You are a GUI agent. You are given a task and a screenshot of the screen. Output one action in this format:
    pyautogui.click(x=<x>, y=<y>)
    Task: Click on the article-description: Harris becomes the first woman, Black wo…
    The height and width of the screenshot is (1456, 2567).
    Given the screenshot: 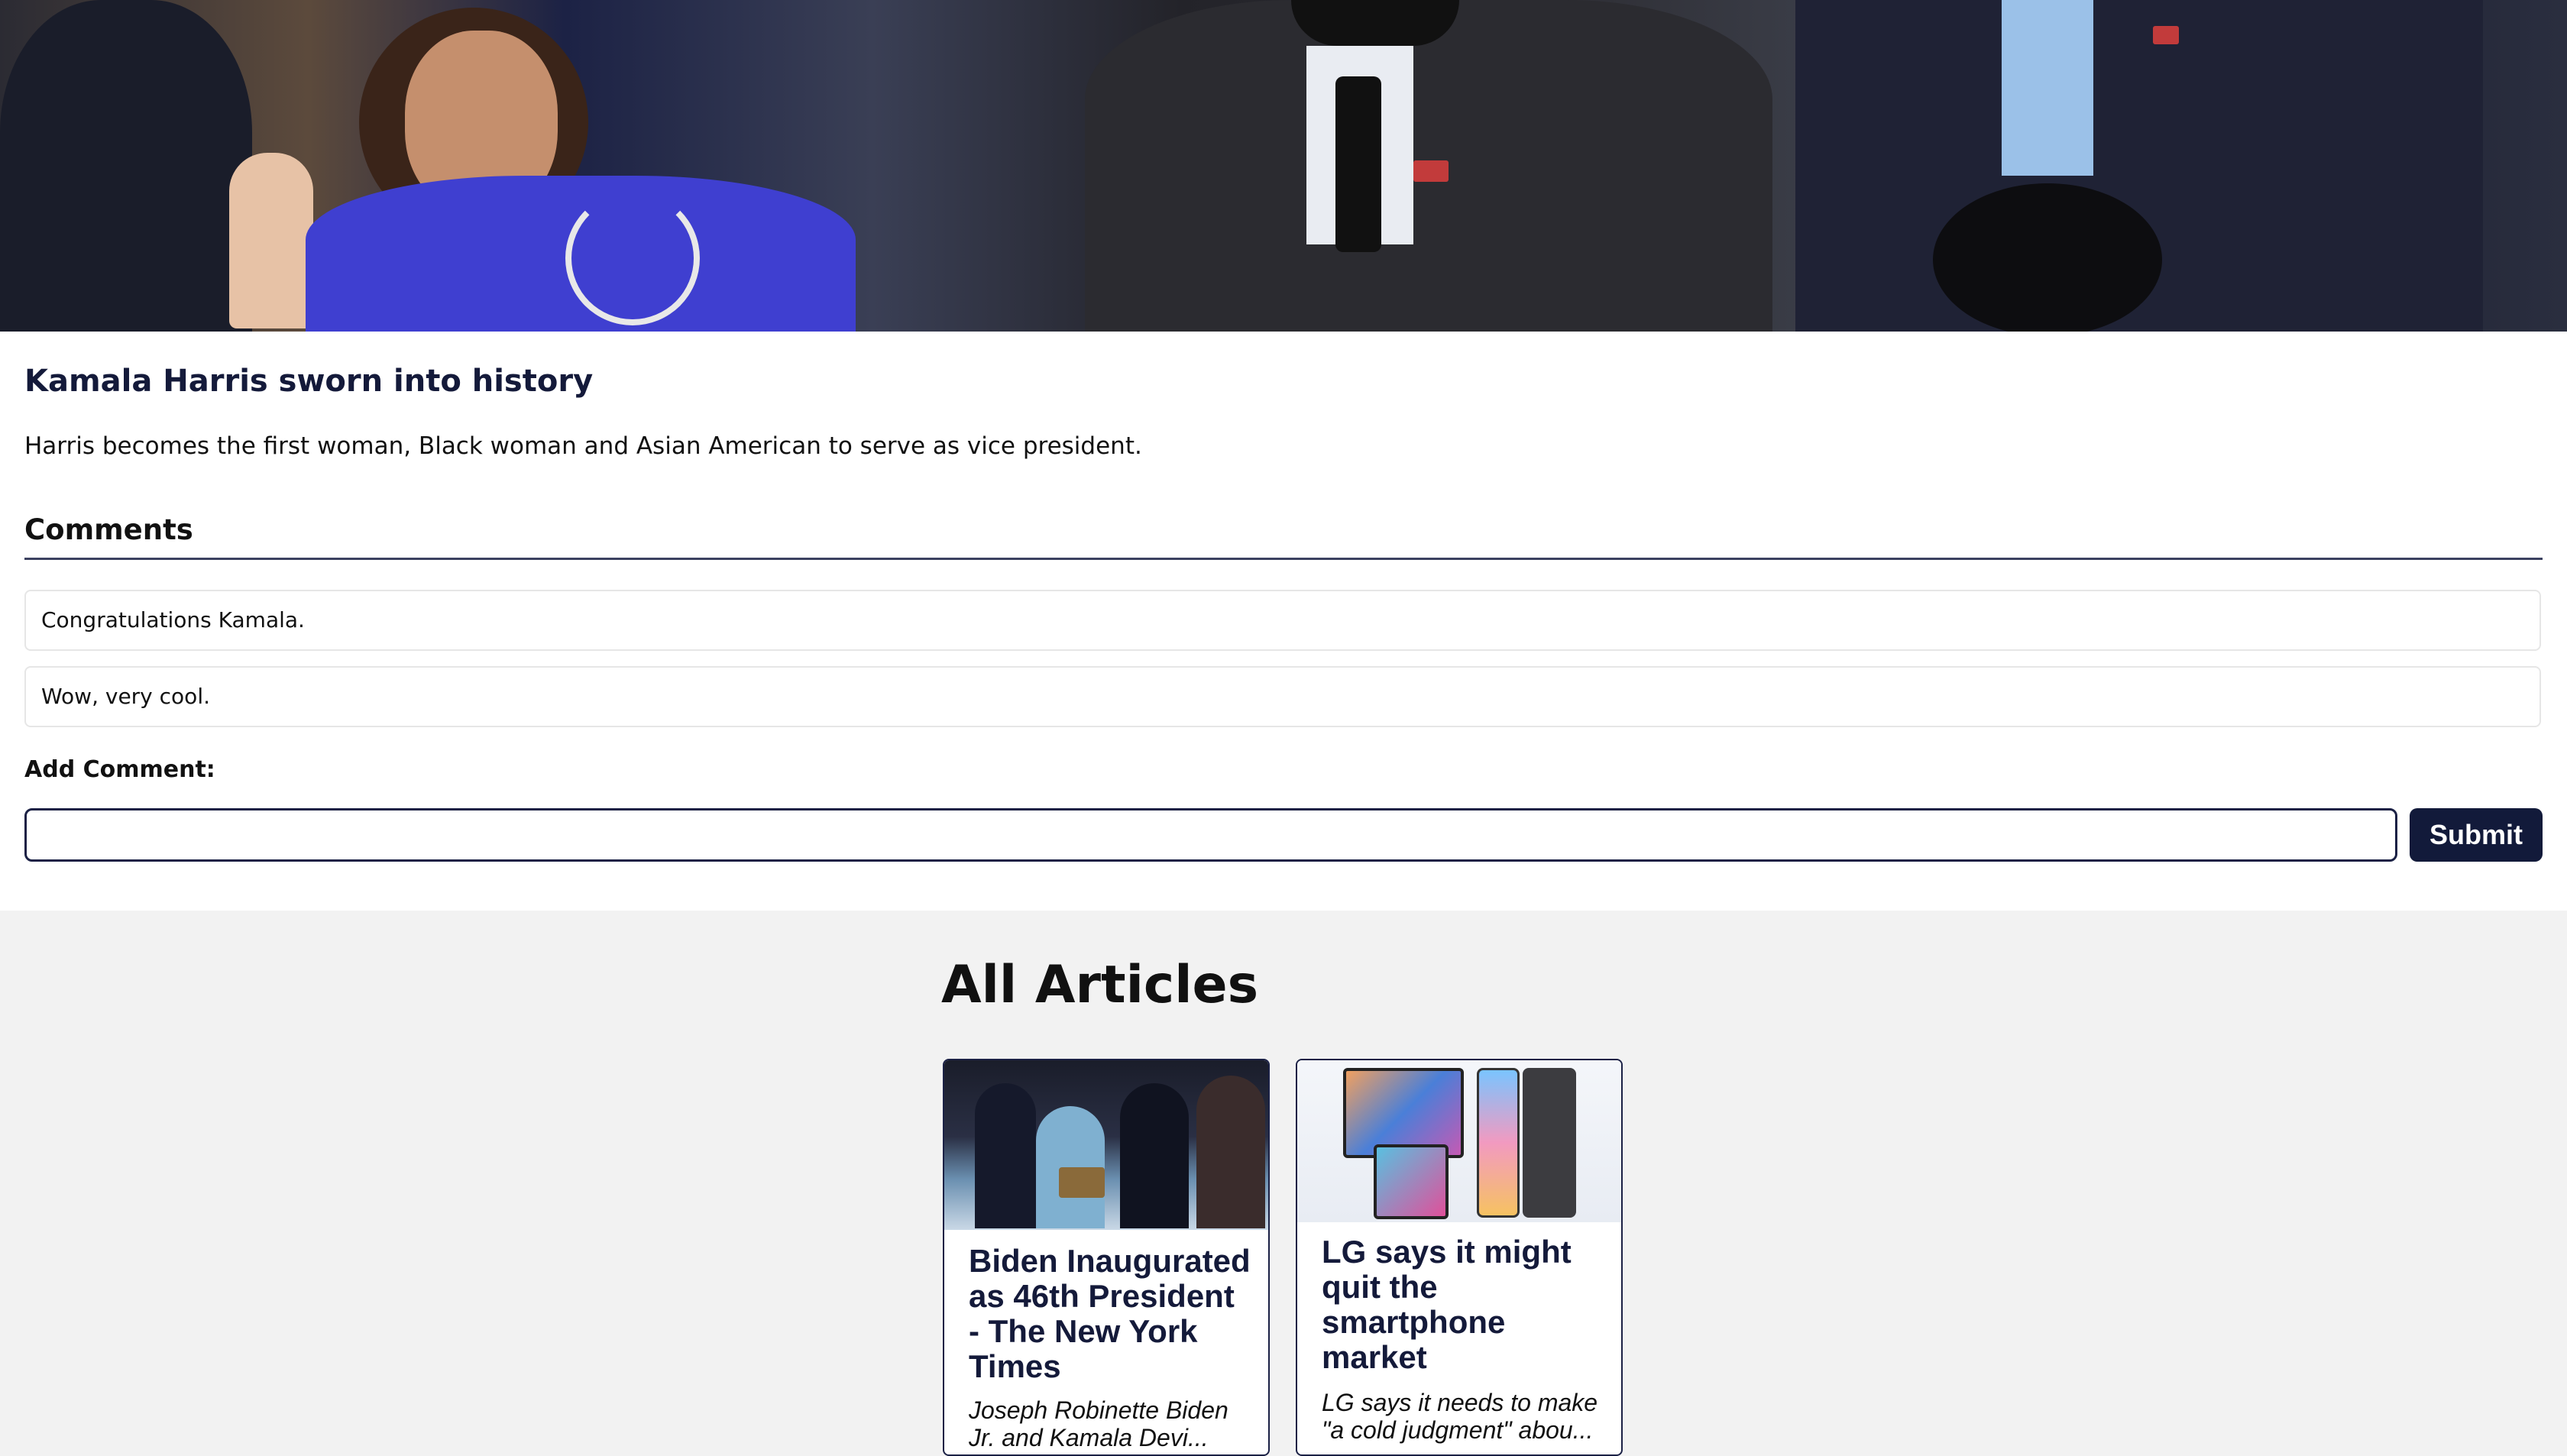 What is the action you would take?
    pyautogui.click(x=583, y=446)
    